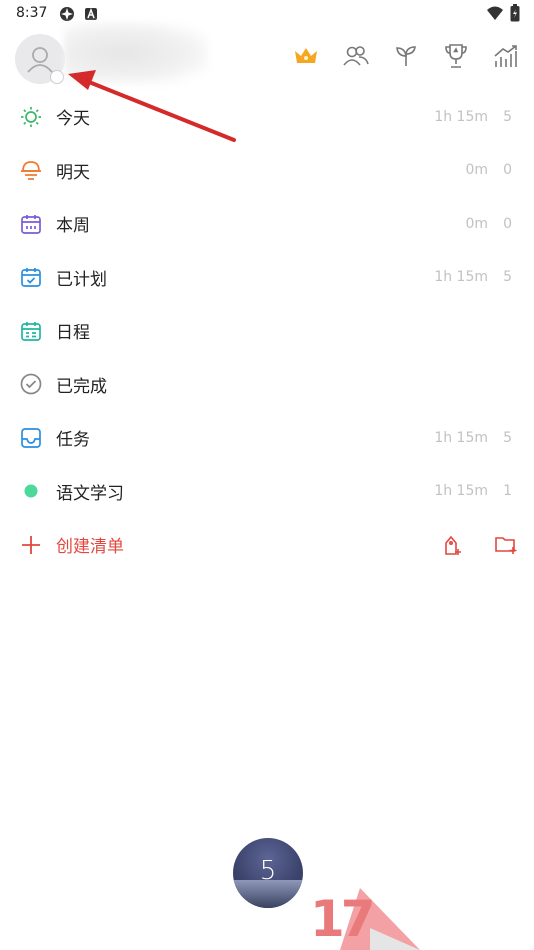  What do you see at coordinates (73, 172) in the screenshot?
I see `list-item-label: 明天` at bounding box center [73, 172].